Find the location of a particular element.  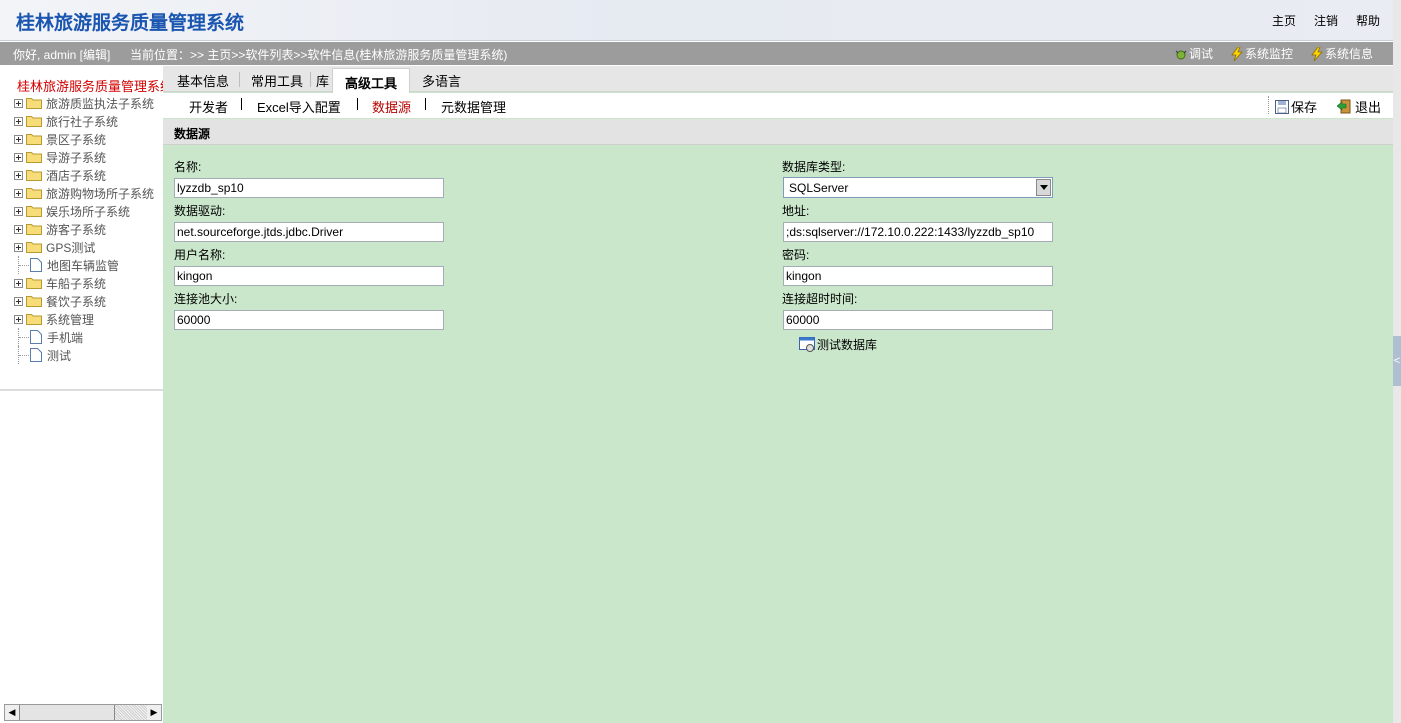

subtab-excel-import: Excel导入配置 is located at coordinates (299, 106).